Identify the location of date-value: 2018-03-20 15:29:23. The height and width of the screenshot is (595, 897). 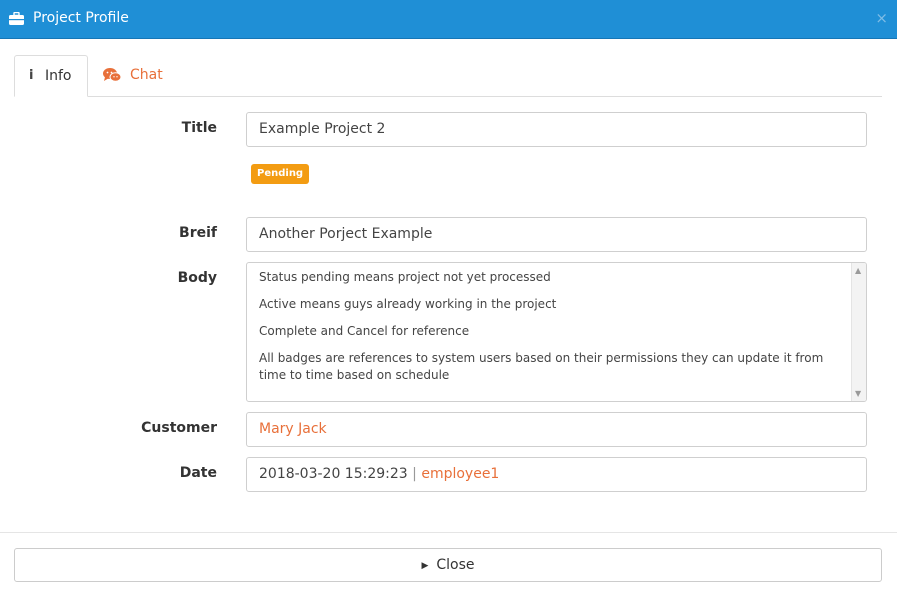
(333, 474).